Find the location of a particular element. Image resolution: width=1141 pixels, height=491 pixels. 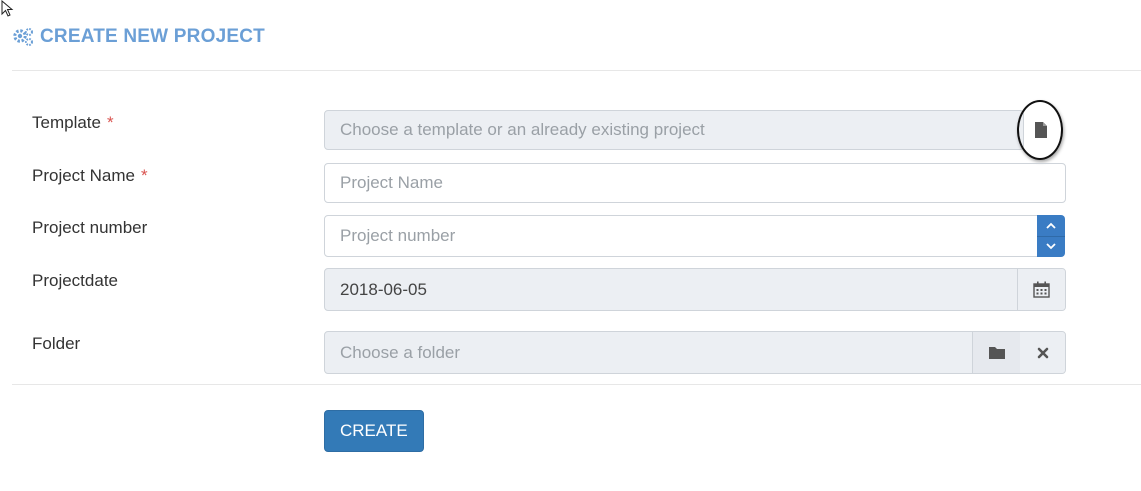

page-title: CREATE NEW PROJECT is located at coordinates (138, 37).